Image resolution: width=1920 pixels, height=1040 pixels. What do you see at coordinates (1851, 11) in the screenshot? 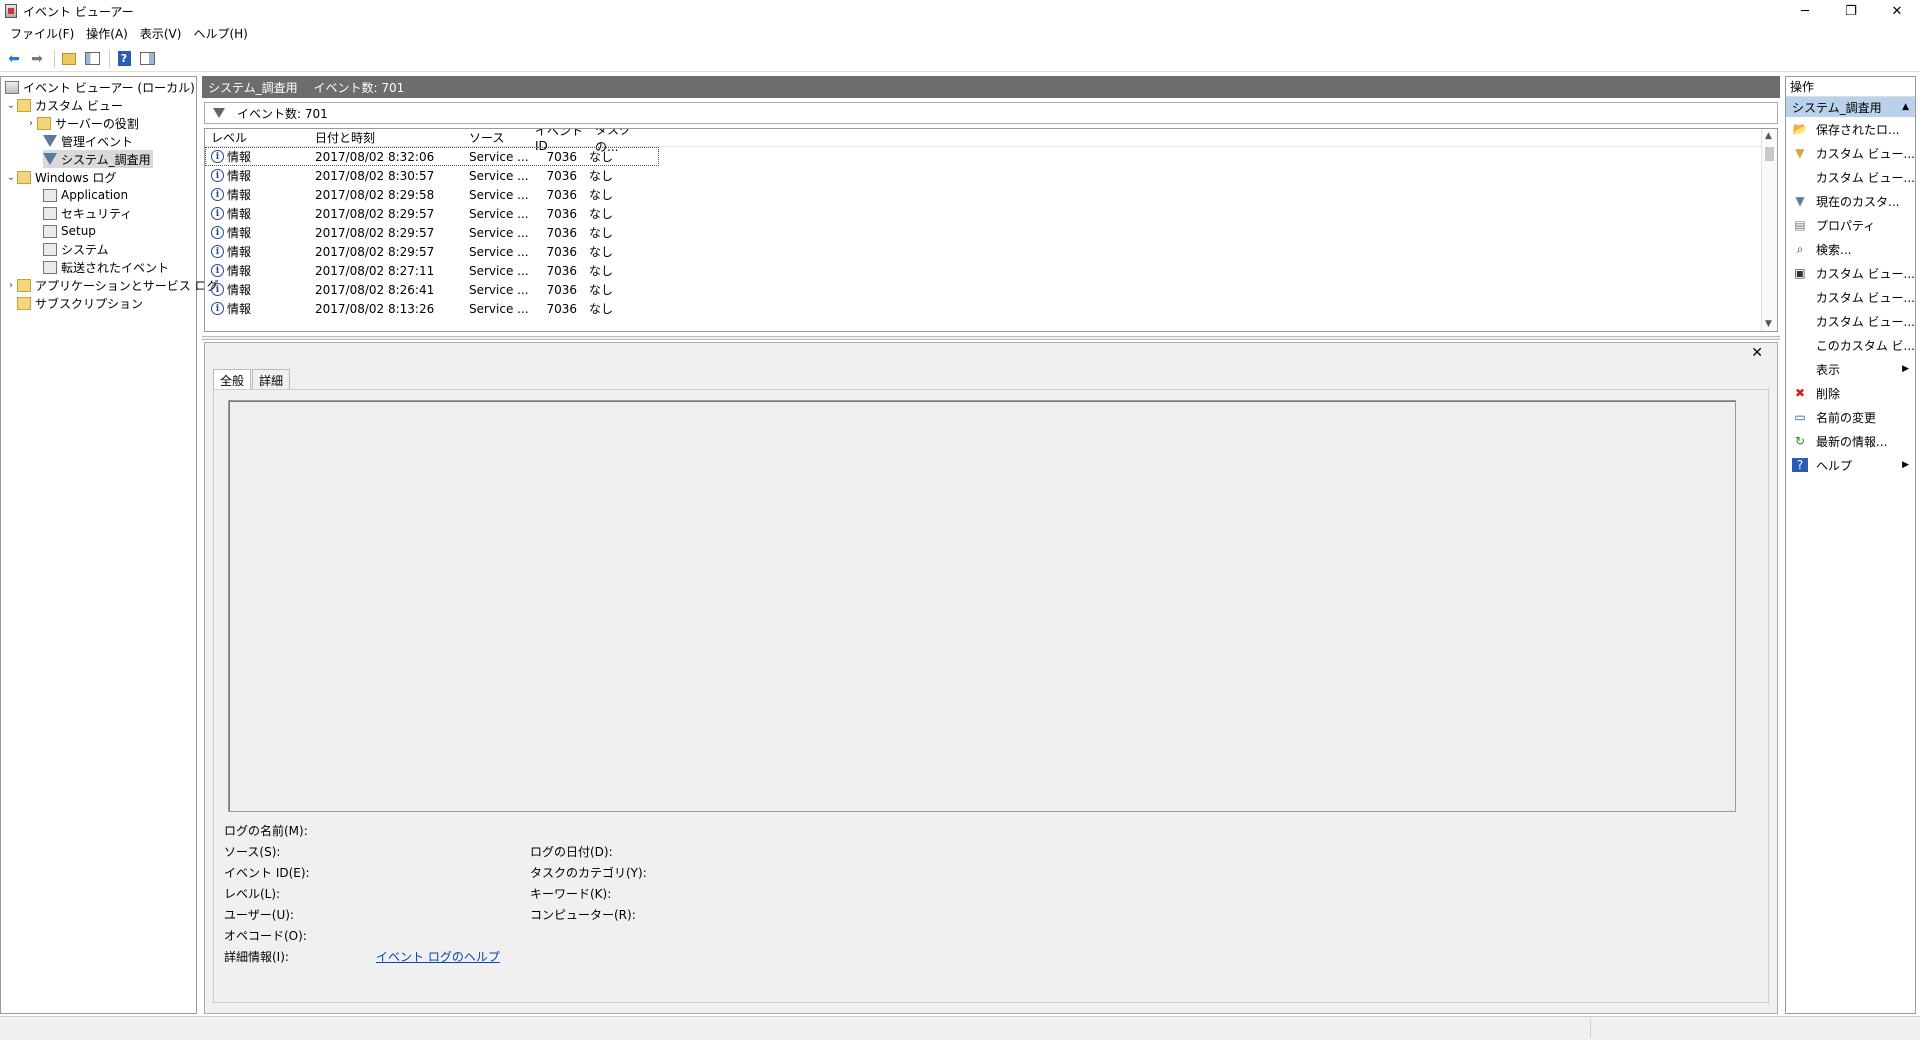
I see `restore-button: ❐` at bounding box center [1851, 11].